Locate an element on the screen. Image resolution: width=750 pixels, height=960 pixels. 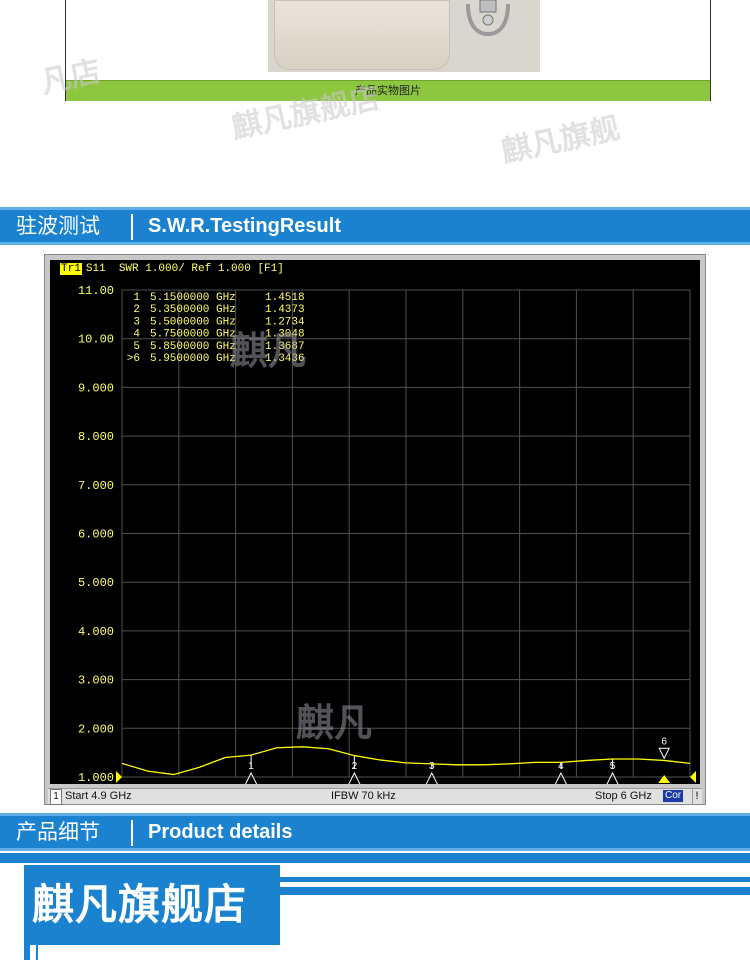
marker-frequency: 5.7500000 GHz is located at coordinates (193, 335).